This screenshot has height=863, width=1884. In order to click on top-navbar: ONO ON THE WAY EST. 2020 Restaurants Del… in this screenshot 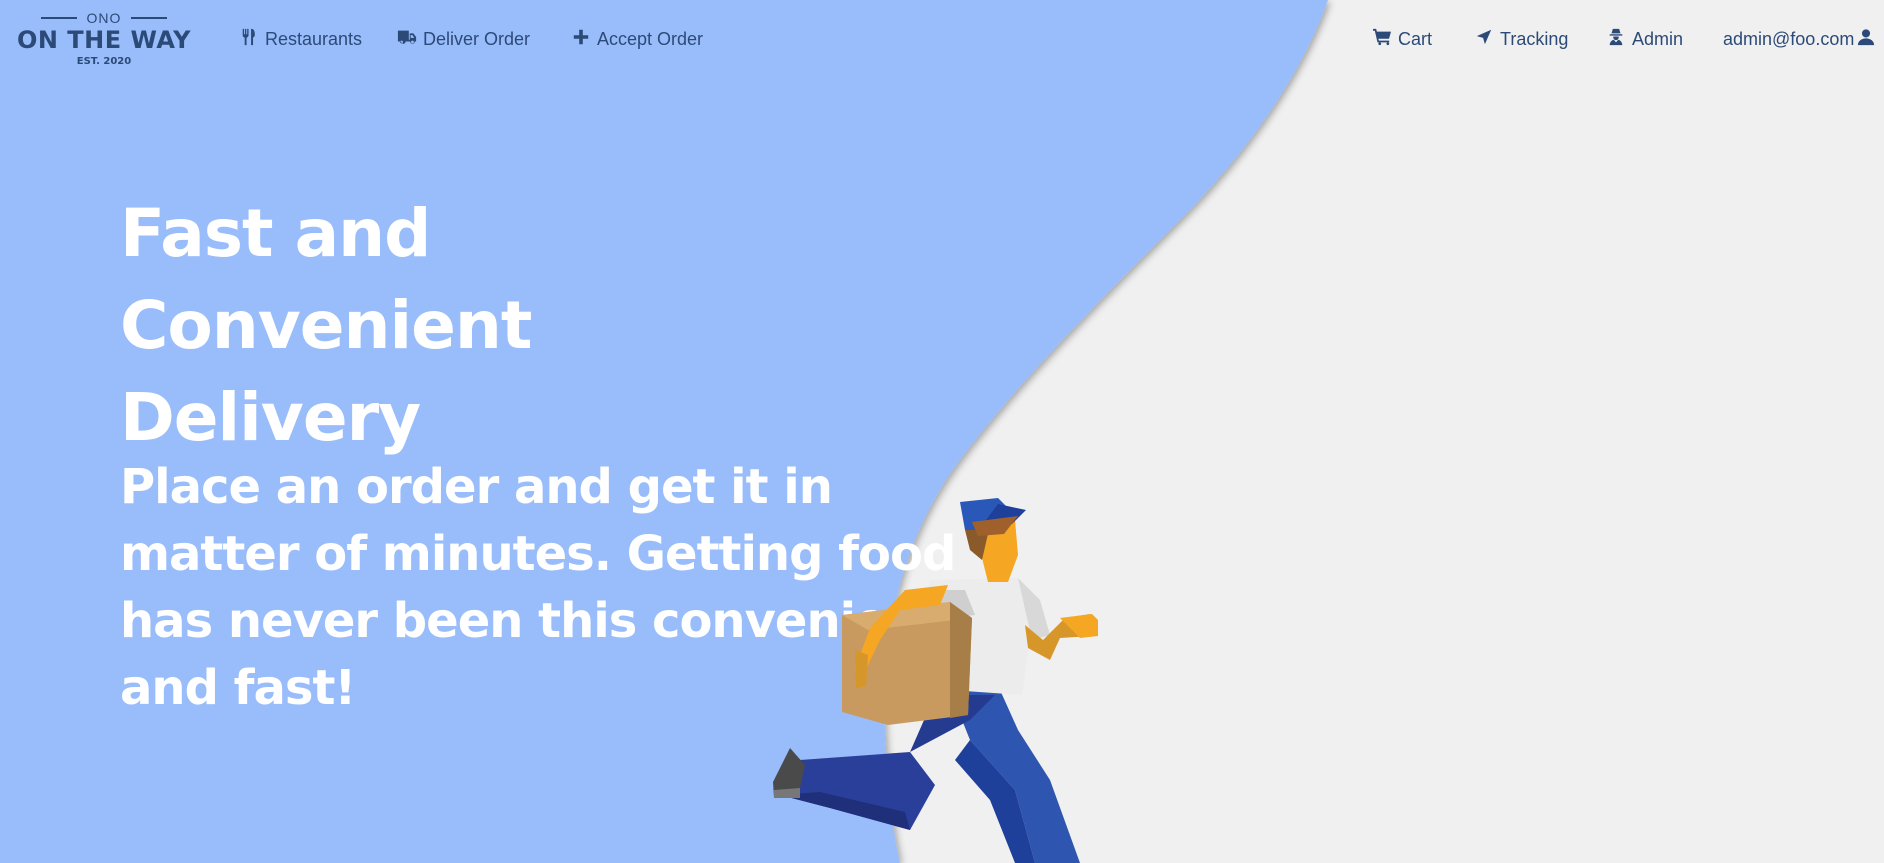, I will do `click(942, 40)`.